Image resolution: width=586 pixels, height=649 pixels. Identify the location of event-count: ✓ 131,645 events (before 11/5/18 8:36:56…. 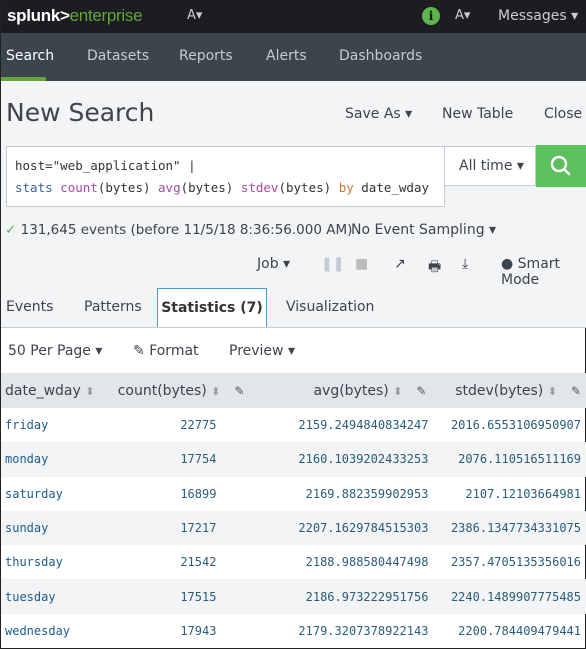
(179, 230).